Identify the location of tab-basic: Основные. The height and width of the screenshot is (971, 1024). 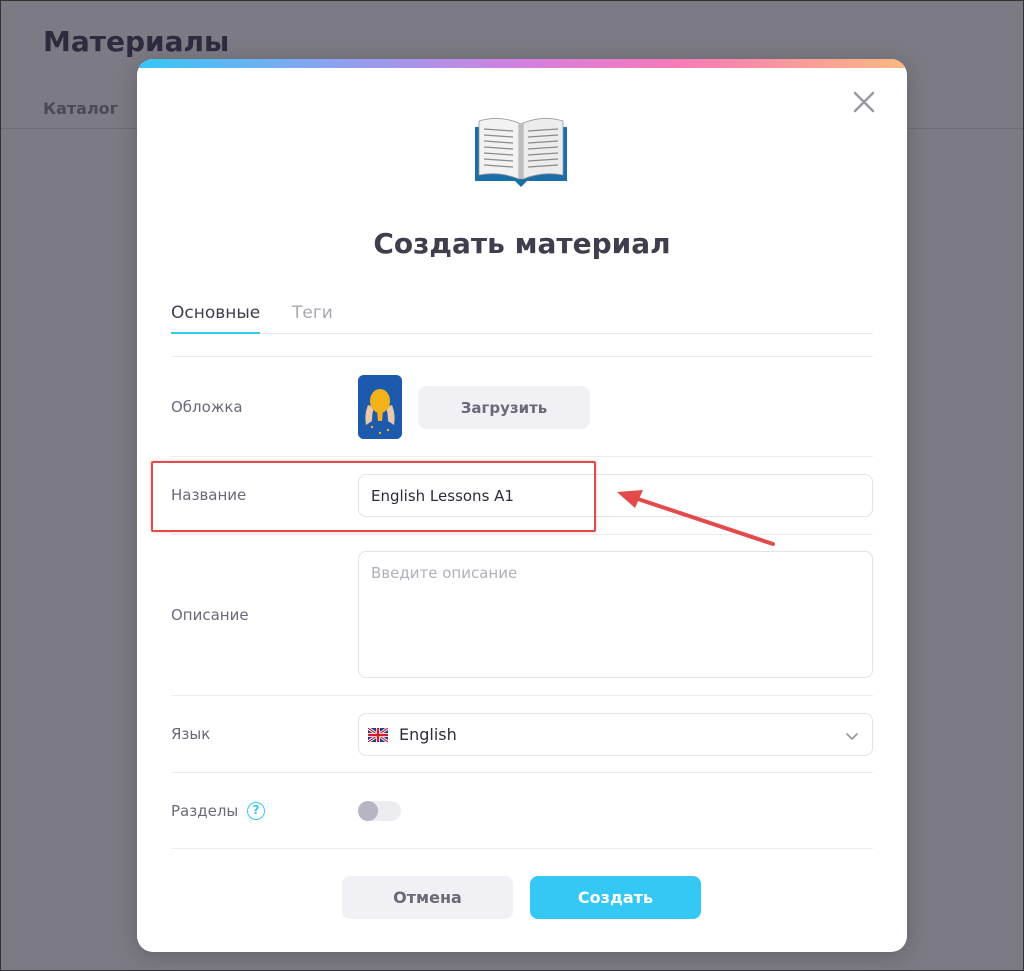
(216, 318).